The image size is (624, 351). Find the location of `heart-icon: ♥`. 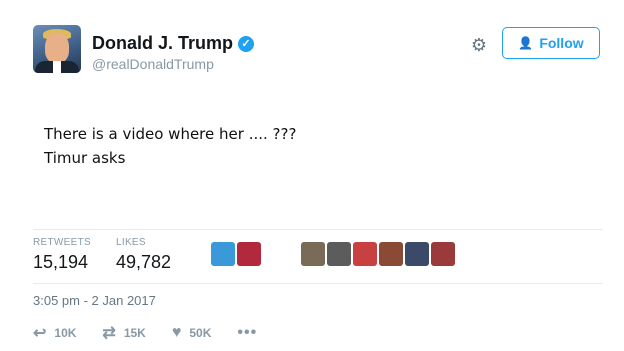

heart-icon: ♥ is located at coordinates (176, 332).